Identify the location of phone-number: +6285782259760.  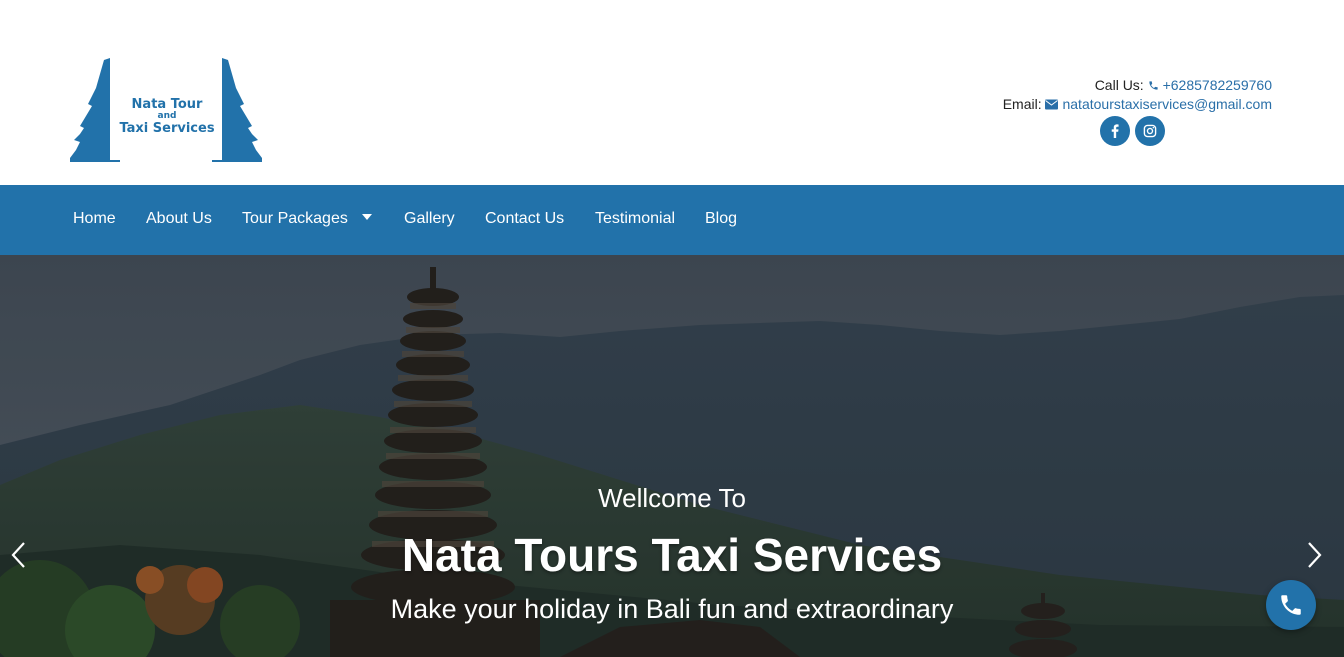
(1217, 85).